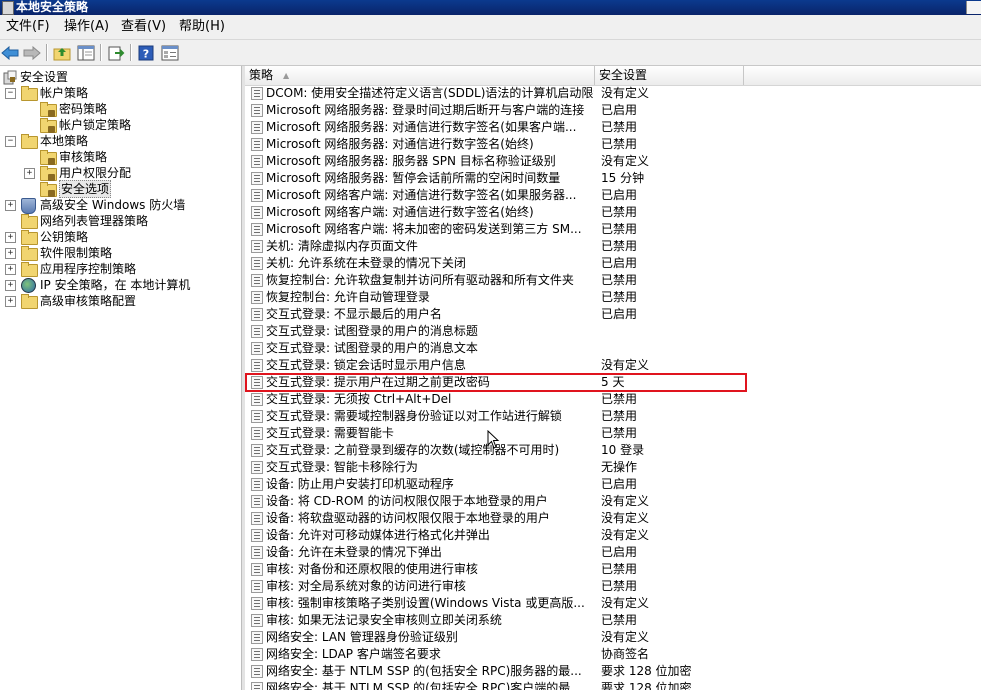 This screenshot has width=981, height=690. Describe the element at coordinates (613, 399) in the screenshot. I see `policy-row: 交互式登录: 无须按 Ctrl+Alt+Del 已禁用` at that location.